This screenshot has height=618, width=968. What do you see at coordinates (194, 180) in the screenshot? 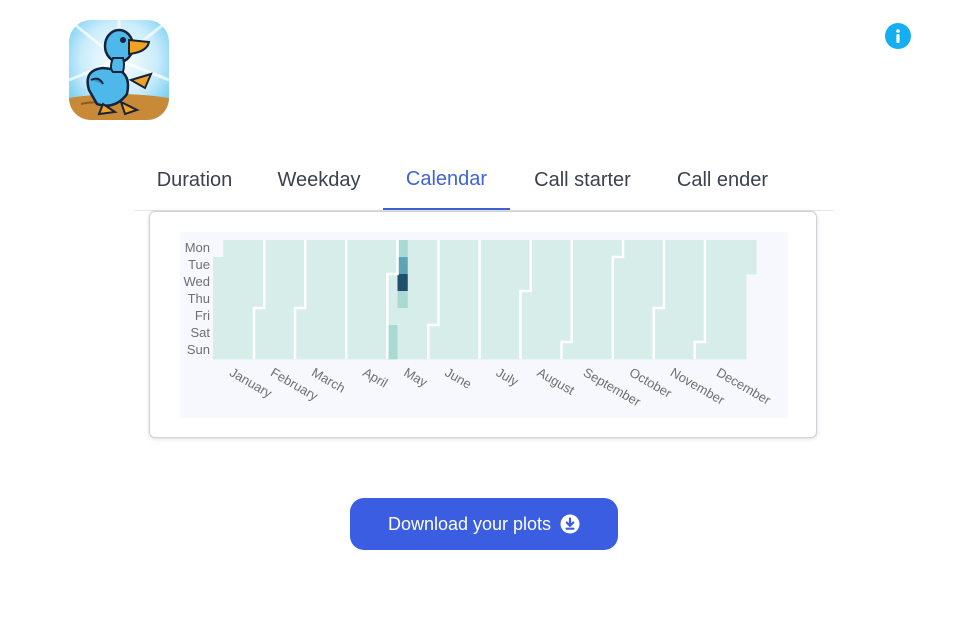
I see `tab-duration: Duration` at bounding box center [194, 180].